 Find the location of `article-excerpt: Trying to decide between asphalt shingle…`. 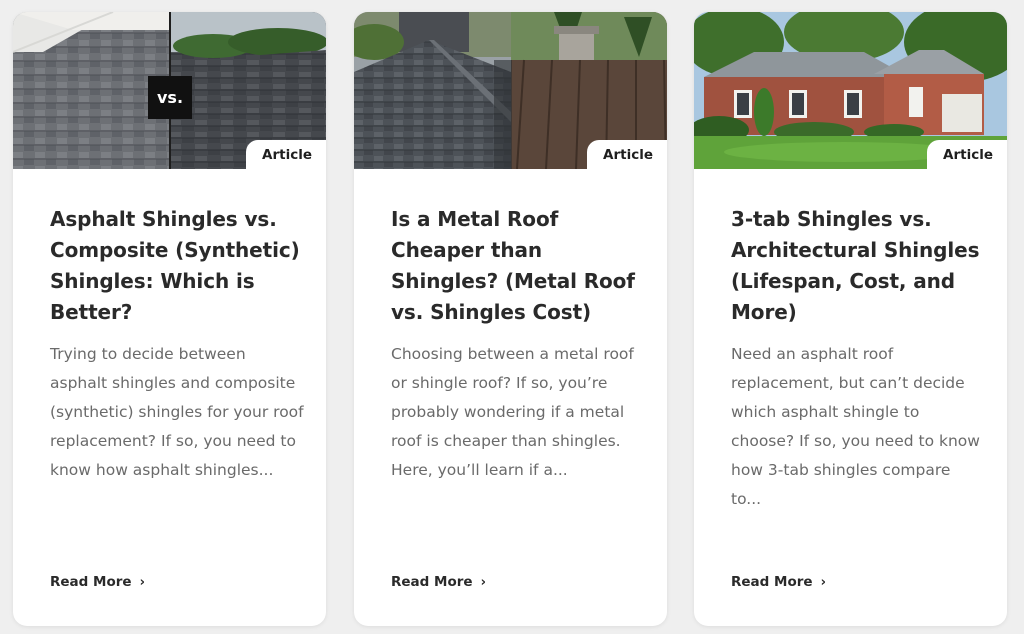

article-excerpt: Trying to decide between asphalt shingle… is located at coordinates (177, 412).